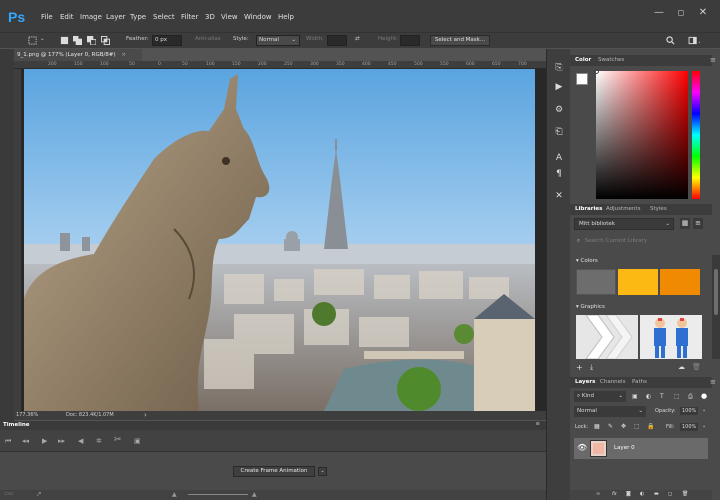 The width and height of the screenshot is (720, 500). I want to click on tab-swatches: Swatches, so click(611, 60).